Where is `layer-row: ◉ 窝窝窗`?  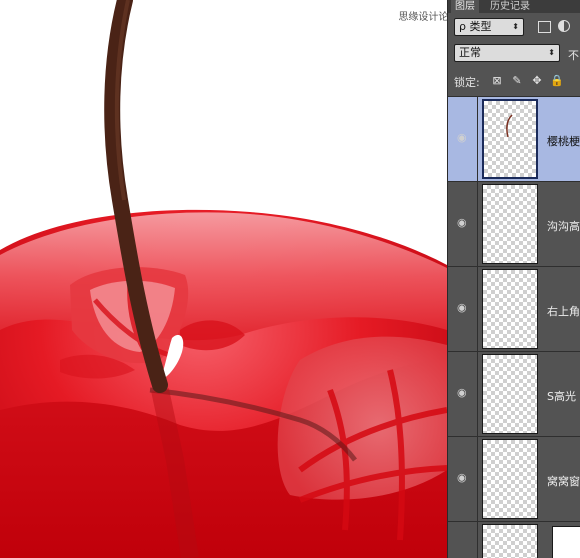 layer-row: ◉ 窝窝窗 is located at coordinates (514, 478).